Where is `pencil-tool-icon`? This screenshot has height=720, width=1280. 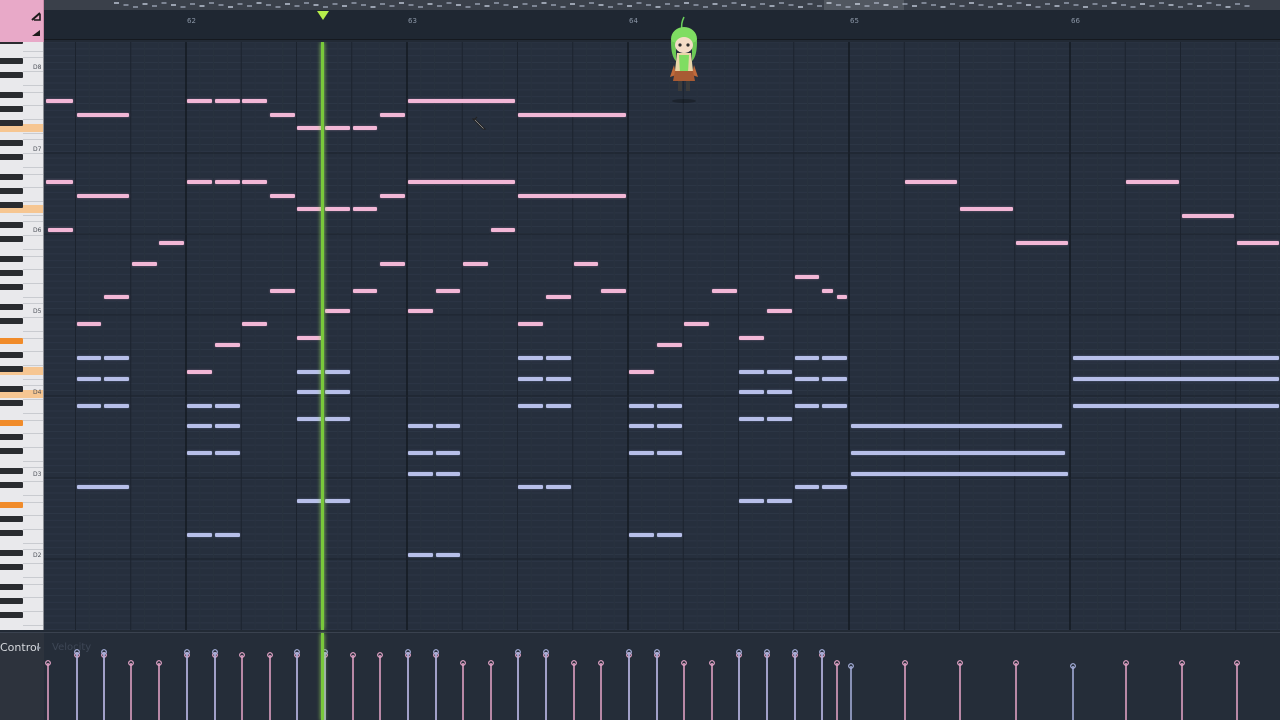 pencil-tool-icon is located at coordinates (22, 21).